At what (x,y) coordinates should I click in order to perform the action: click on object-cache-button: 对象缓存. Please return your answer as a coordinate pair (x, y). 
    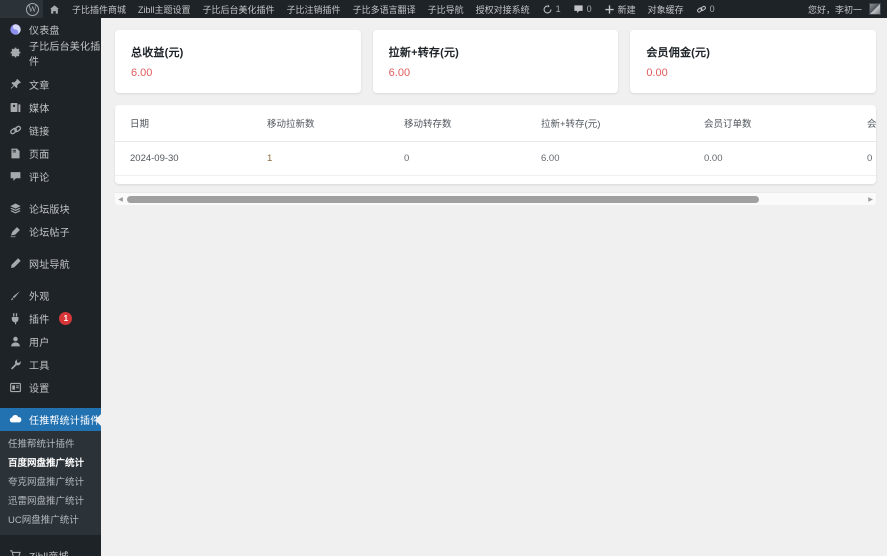
    Looking at the image, I should click on (666, 9).